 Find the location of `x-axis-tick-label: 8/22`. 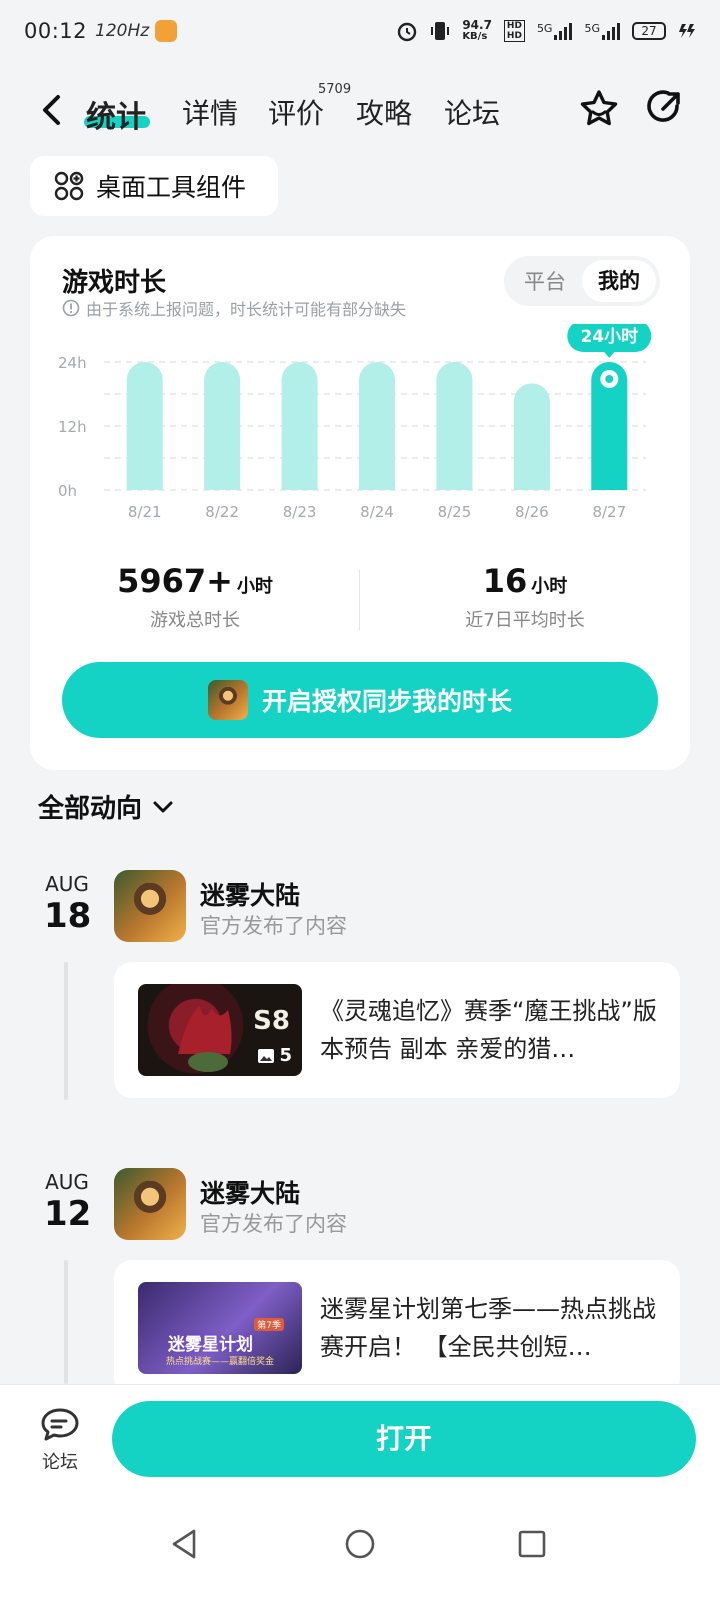

x-axis-tick-label: 8/22 is located at coordinates (222, 512).